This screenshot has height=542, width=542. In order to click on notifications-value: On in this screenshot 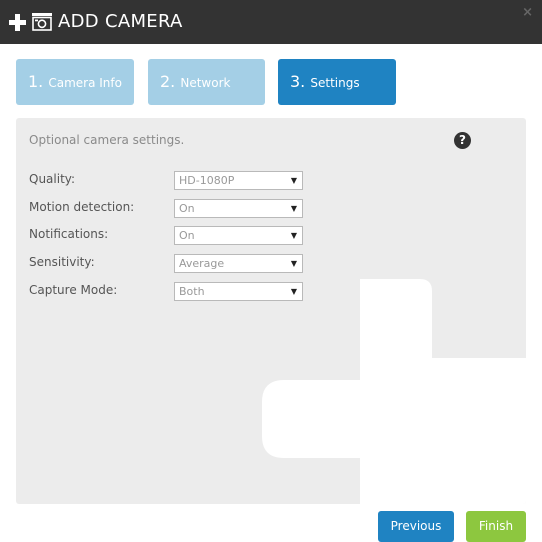, I will do `click(187, 235)`.